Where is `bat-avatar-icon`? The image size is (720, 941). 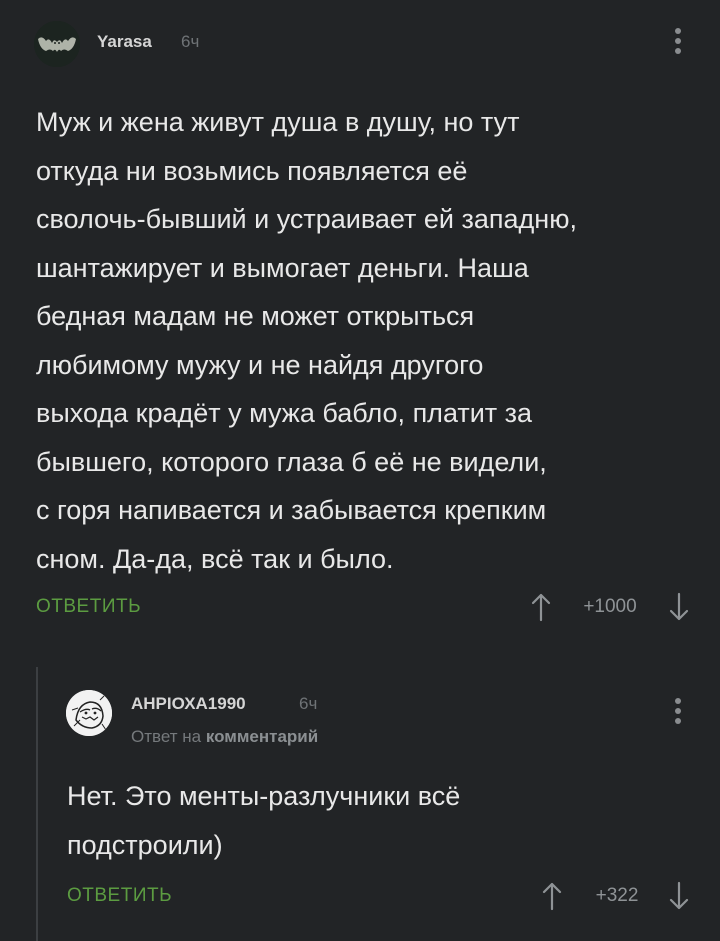
bat-avatar-icon is located at coordinates (57, 44).